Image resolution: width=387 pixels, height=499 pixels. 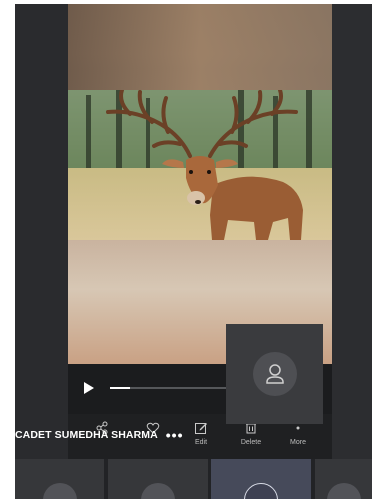 I want to click on participant-strip, so click(x=193, y=479).